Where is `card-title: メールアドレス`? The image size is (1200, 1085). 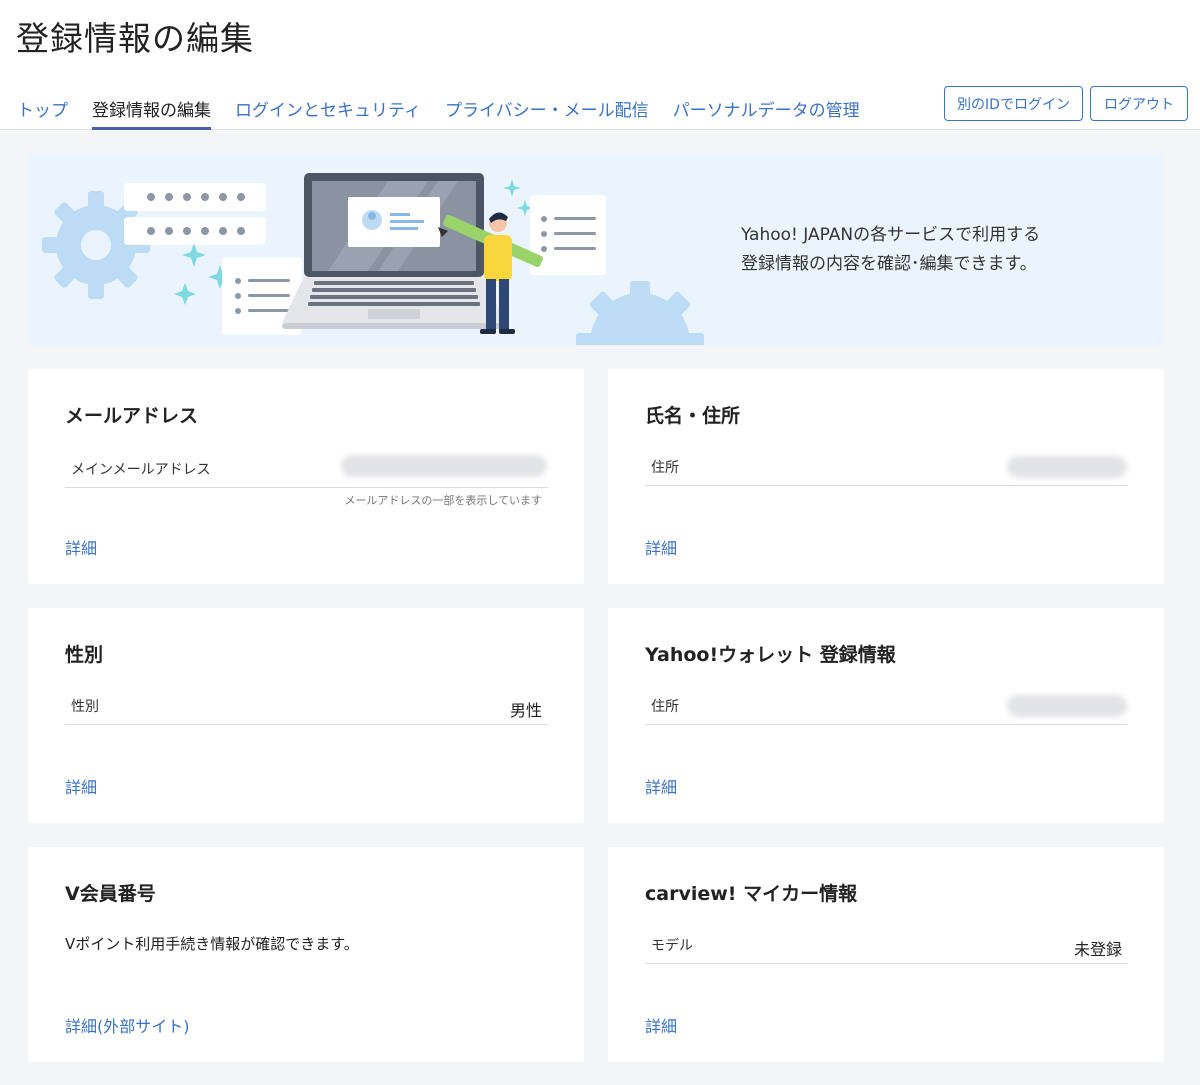 card-title: メールアドレス is located at coordinates (132, 416).